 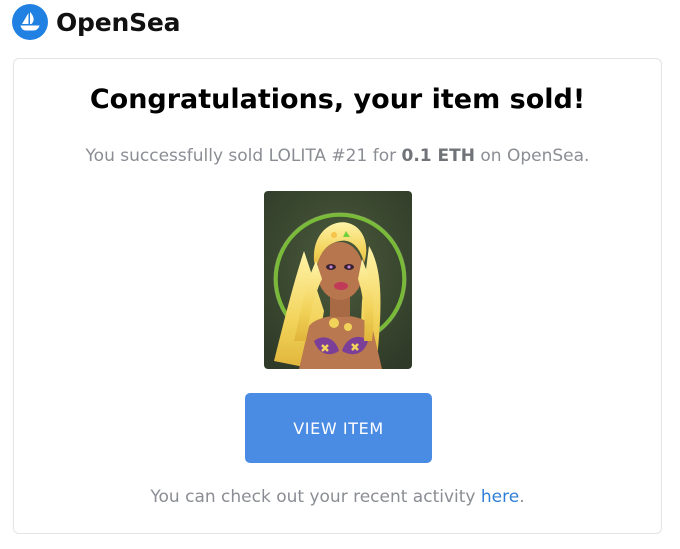 I want to click on activity-message-prefix: You can check out your recent activity, so click(x=315, y=497).